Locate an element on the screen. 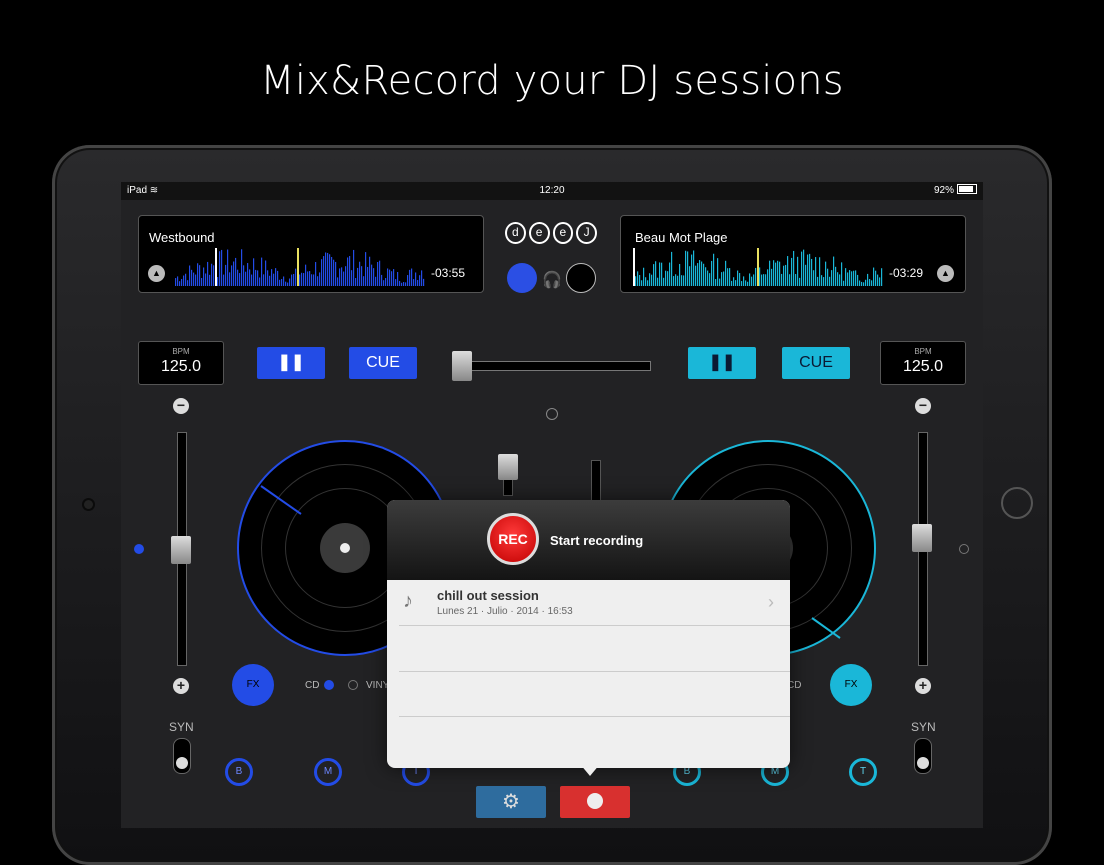  deej-logo: d e e J is located at coordinates (551, 234).